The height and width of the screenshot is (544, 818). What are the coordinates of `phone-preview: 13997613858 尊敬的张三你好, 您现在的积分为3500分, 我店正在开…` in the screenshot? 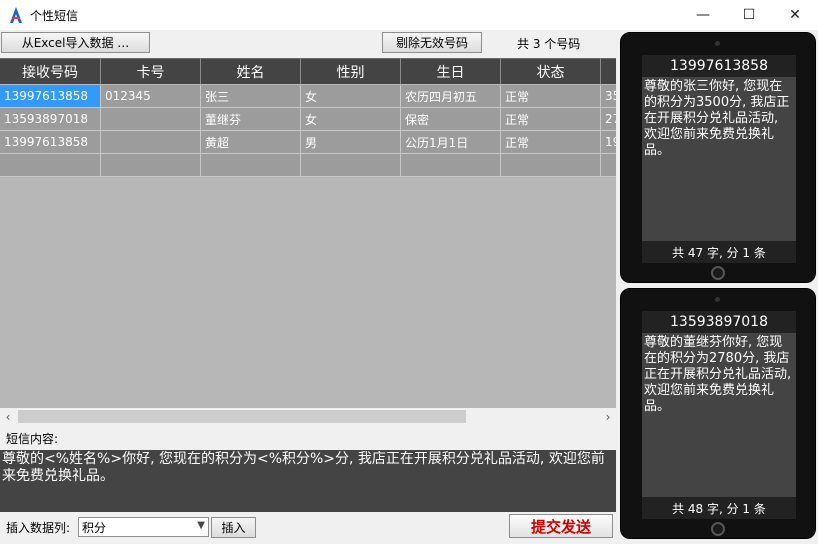 It's located at (718, 157).